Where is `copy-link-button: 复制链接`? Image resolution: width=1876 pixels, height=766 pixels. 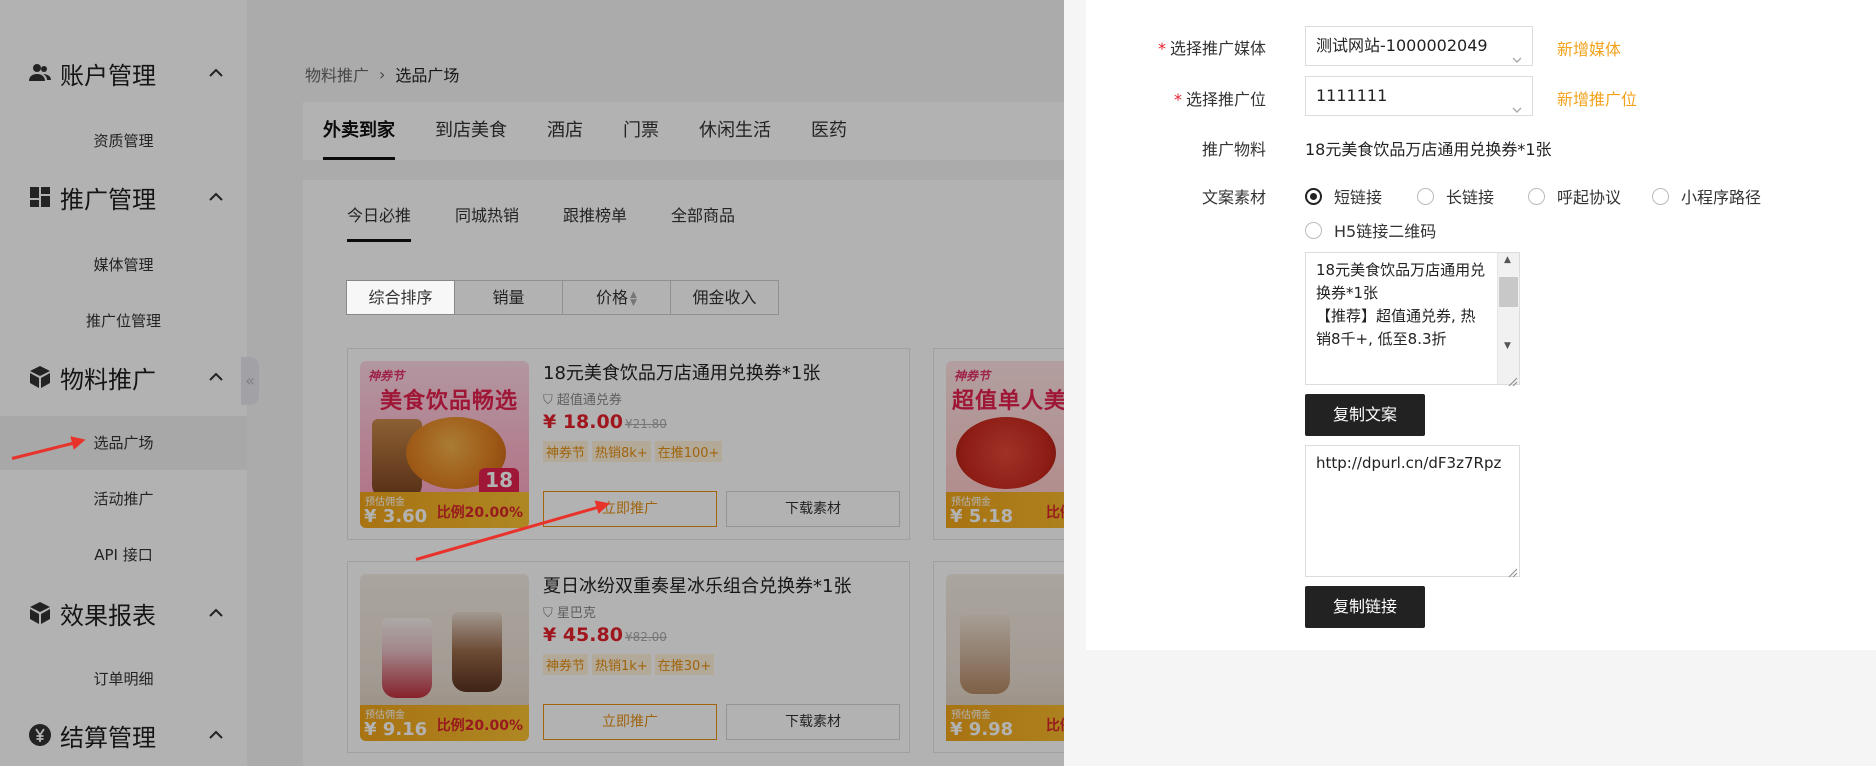 copy-link-button: 复制链接 is located at coordinates (1365, 607).